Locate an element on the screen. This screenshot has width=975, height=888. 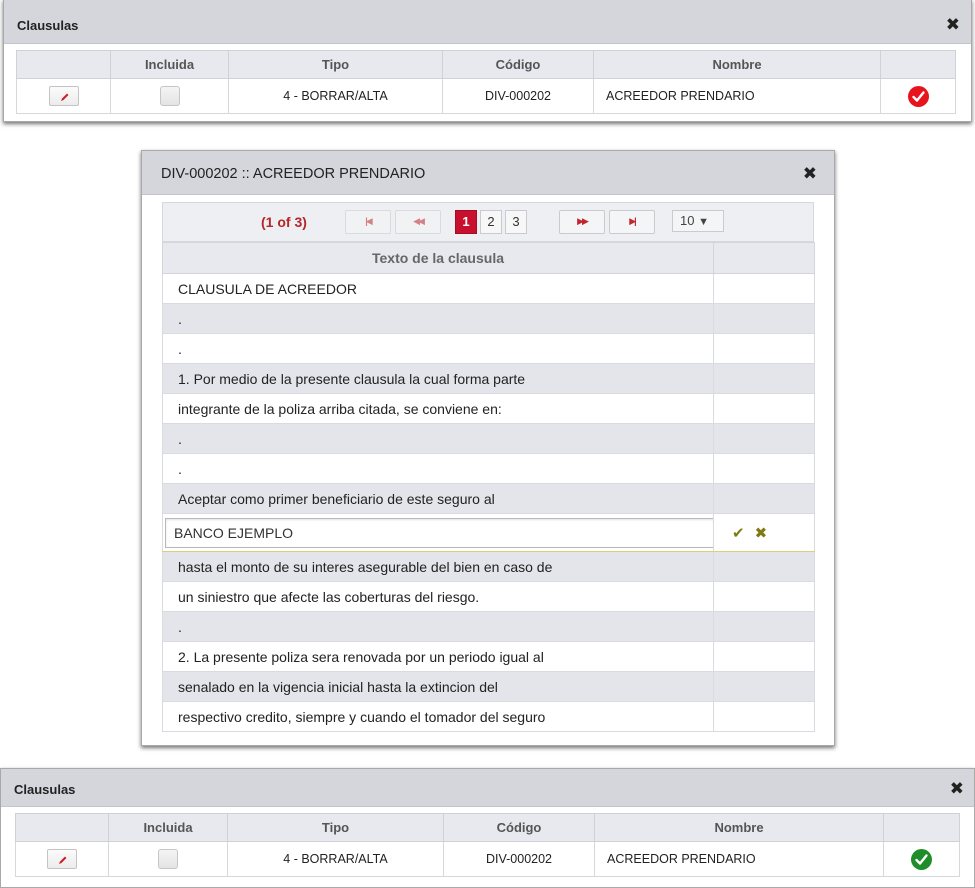
row-edit-actions: ✔ ✖ is located at coordinates (764, 532).